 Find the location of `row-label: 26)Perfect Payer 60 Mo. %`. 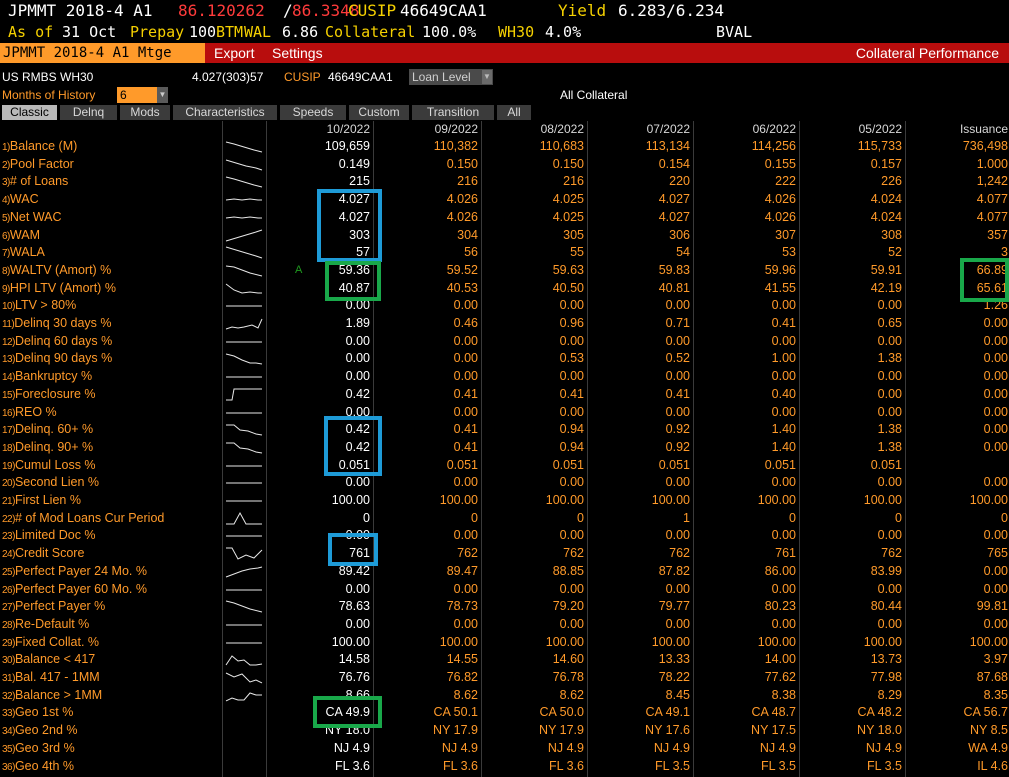

row-label: 26)Perfect Payer 60 Mo. % is located at coordinates (74, 590).